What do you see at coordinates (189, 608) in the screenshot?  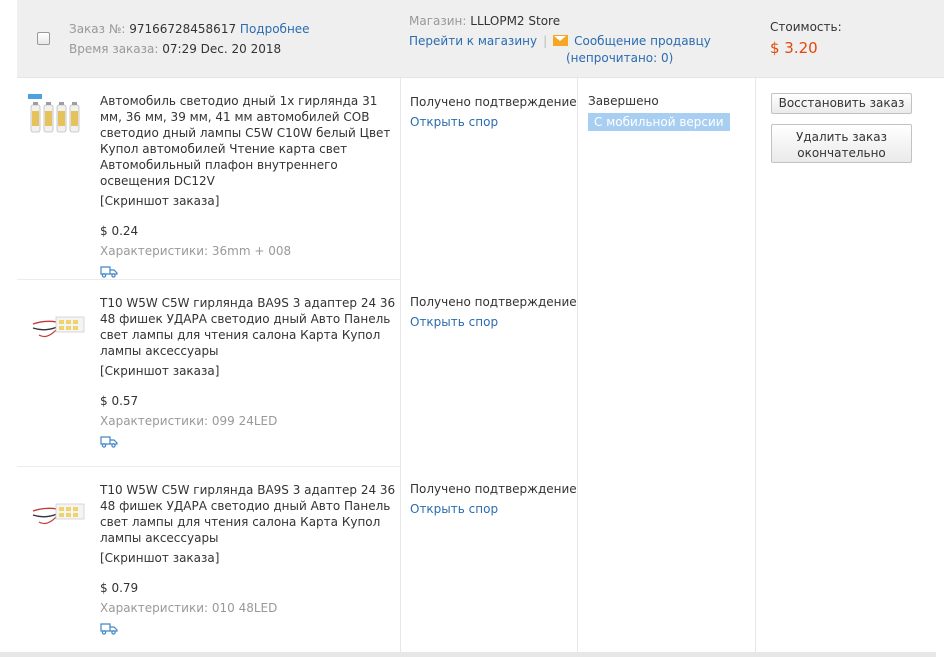 I see `item-spec: Характеристики: 010 48LED` at bounding box center [189, 608].